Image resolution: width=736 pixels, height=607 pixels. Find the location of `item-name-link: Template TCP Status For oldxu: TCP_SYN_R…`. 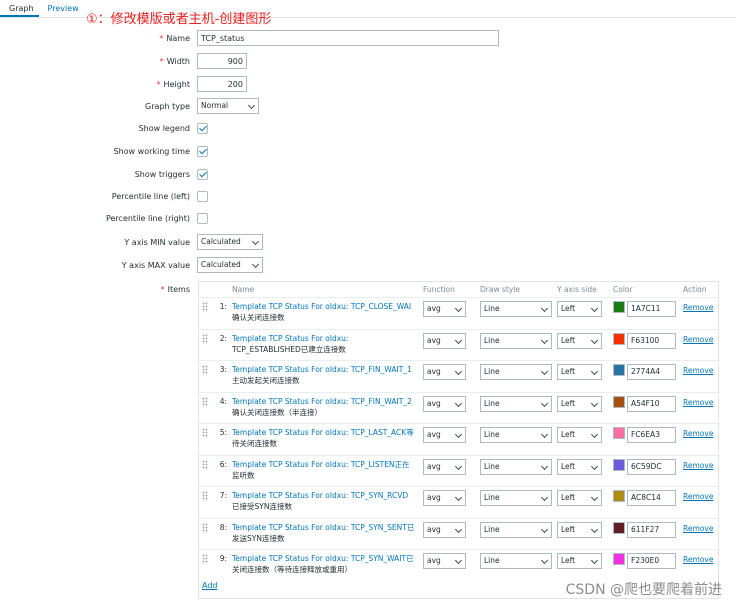

item-name-link: Template TCP Status For oldxu: TCP_SYN_R… is located at coordinates (325, 501).